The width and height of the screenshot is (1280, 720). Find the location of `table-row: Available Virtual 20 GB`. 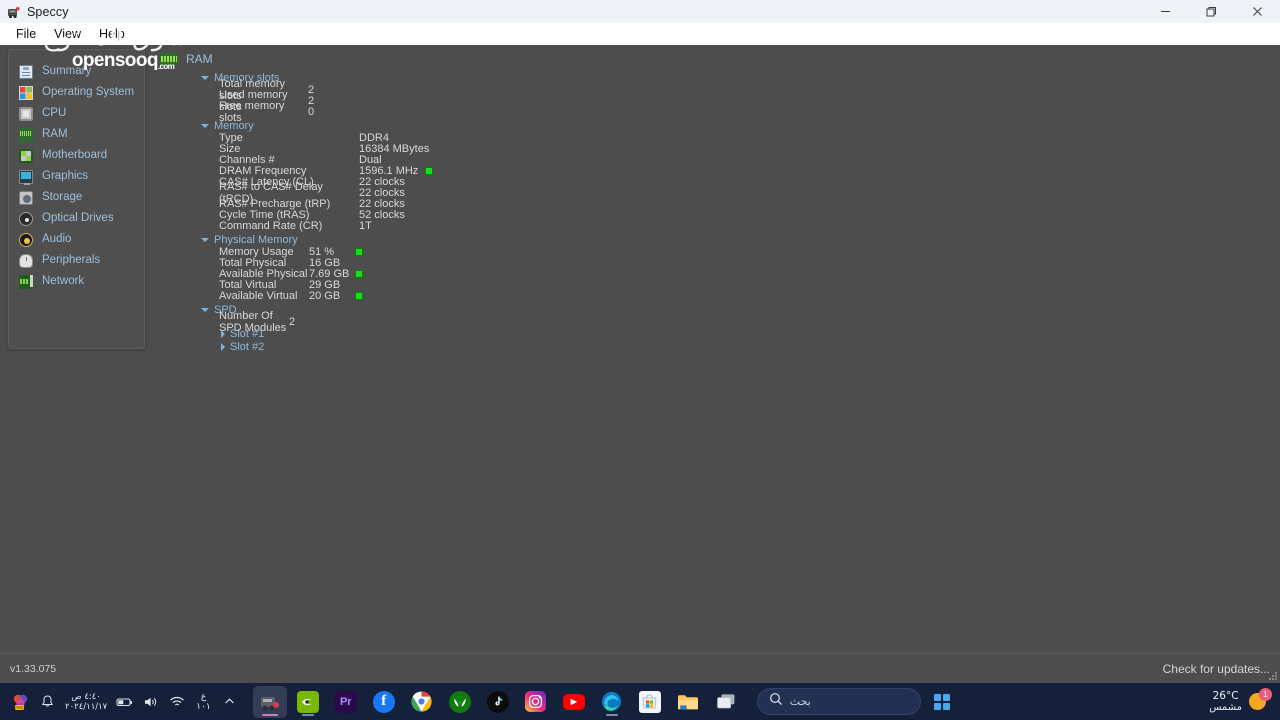

table-row: Available Virtual 20 GB is located at coordinates (716, 295).